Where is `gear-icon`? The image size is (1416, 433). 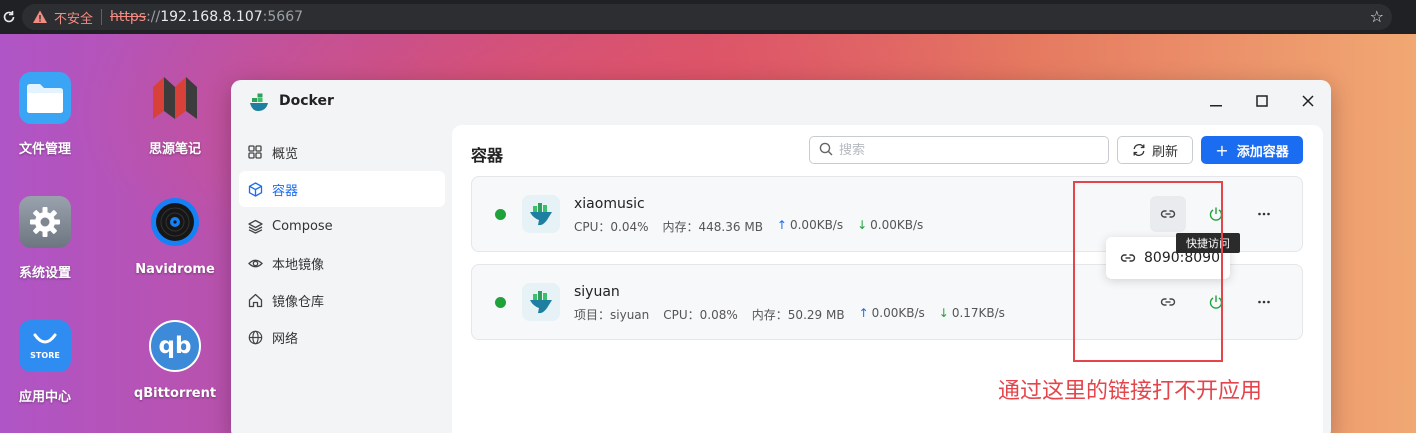 gear-icon is located at coordinates (45, 222).